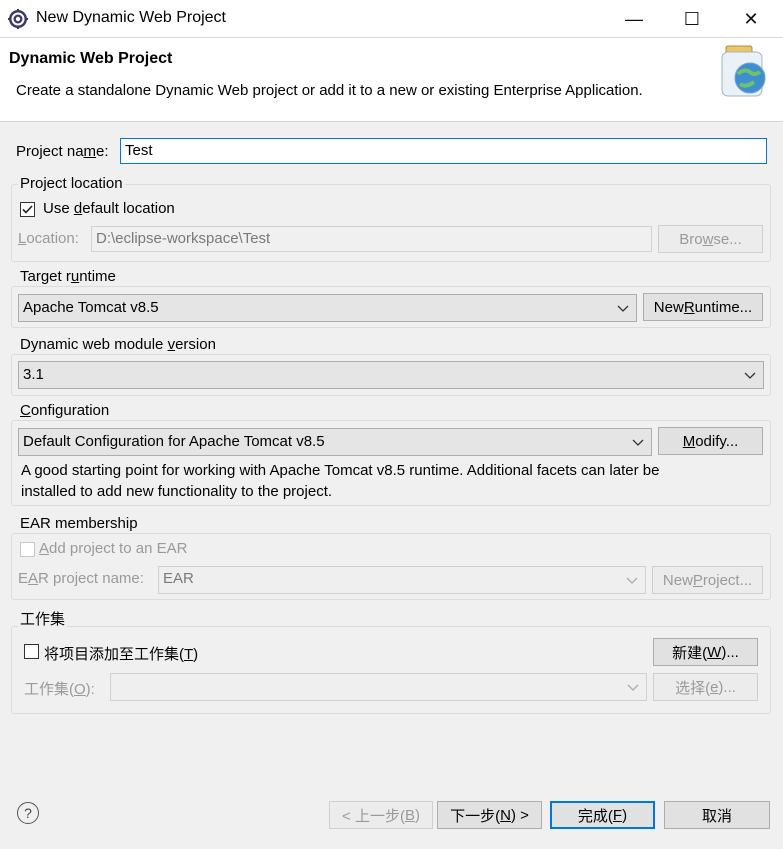 This screenshot has height=849, width=783. I want to click on wizard-title: Dynamic Web Project, so click(91, 58).